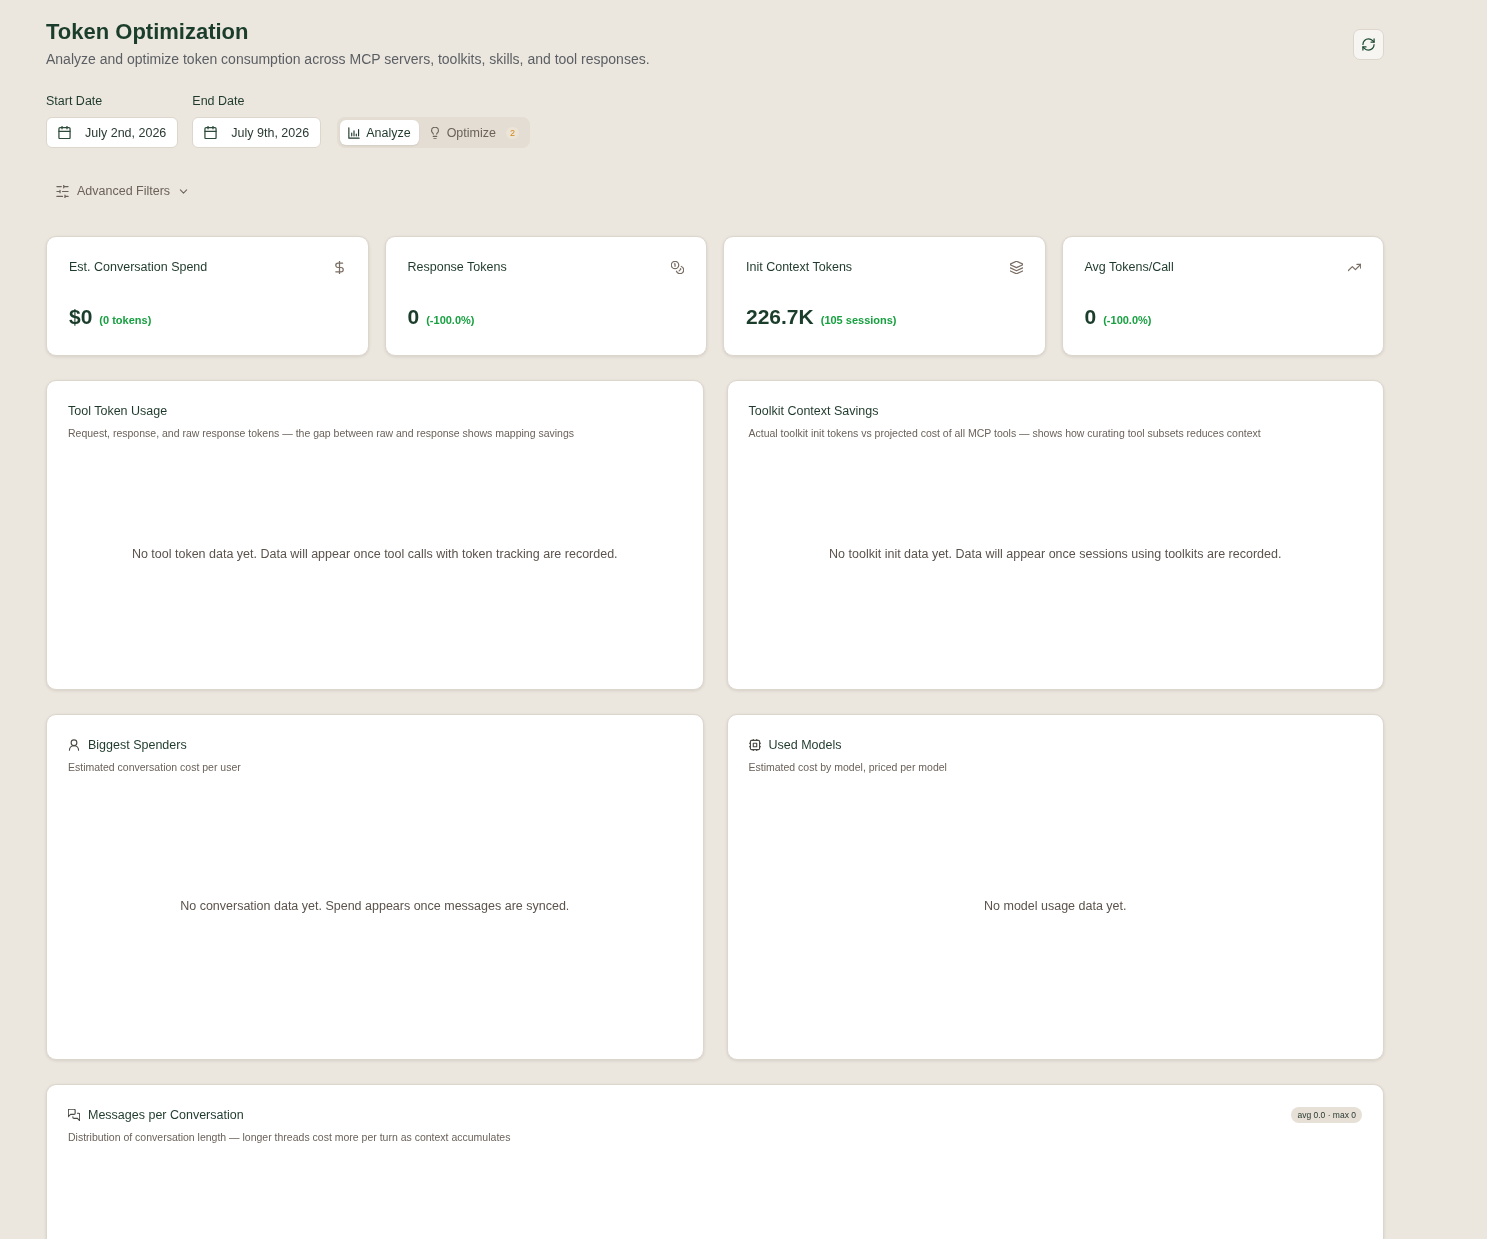 The height and width of the screenshot is (1239, 1487). I want to click on chat-bubbles-icon, so click(74, 1115).